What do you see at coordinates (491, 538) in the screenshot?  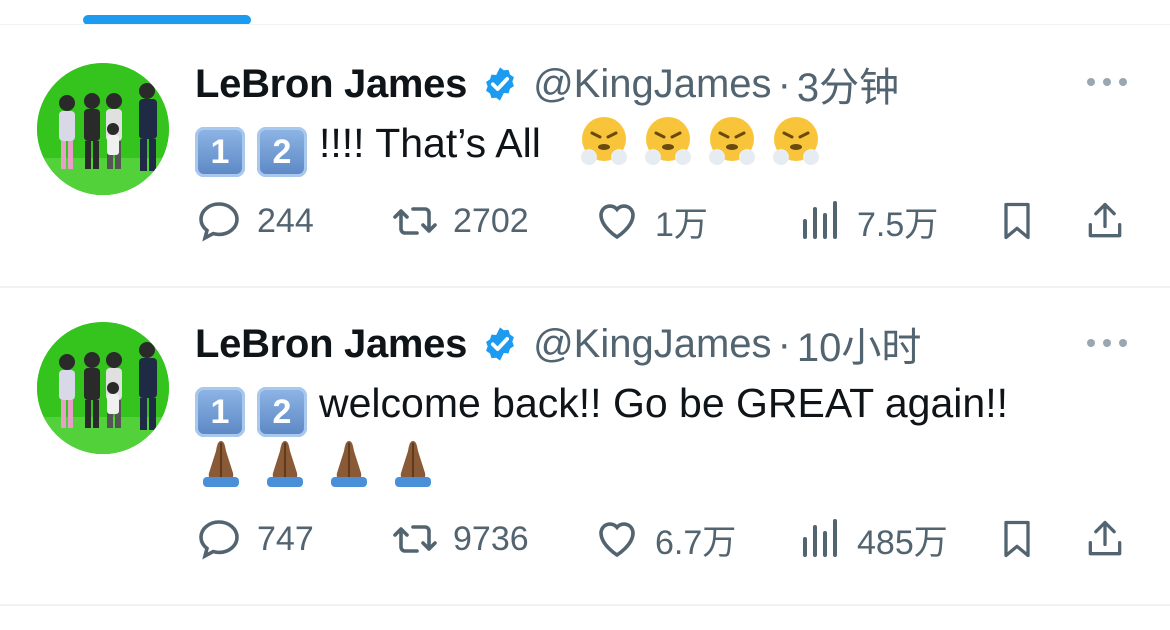 I see `retweet-count: 9736` at bounding box center [491, 538].